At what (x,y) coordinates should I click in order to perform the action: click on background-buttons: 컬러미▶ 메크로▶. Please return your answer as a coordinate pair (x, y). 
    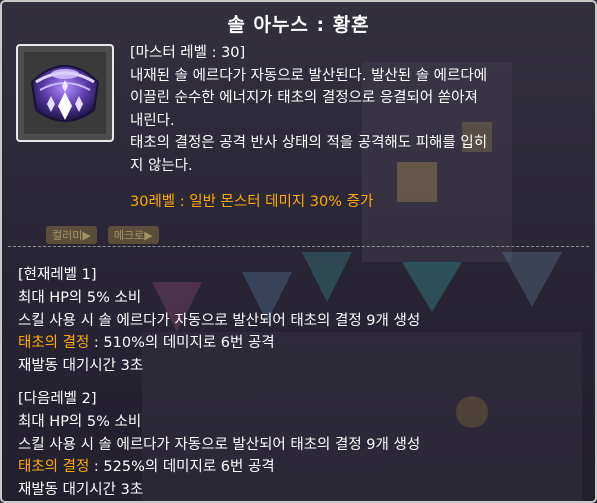
    Looking at the image, I should click on (105, 234).